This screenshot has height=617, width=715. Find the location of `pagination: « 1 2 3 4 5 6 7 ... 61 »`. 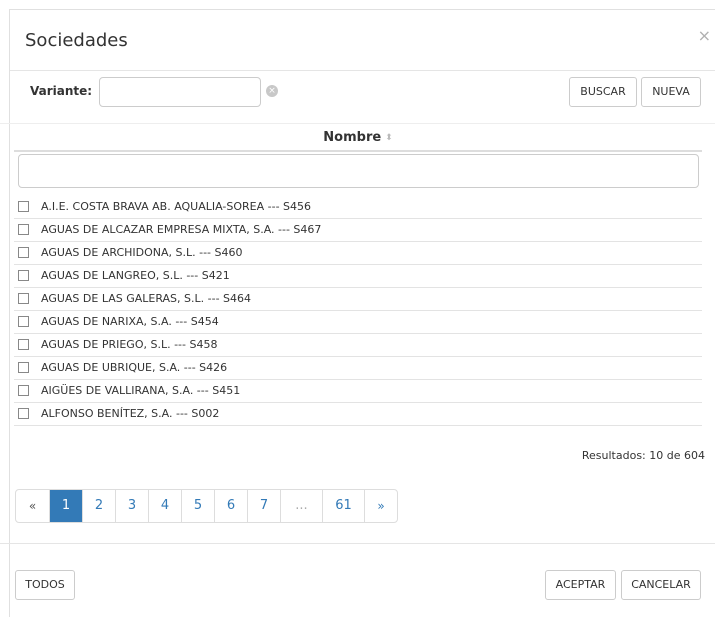

pagination: « 1 2 3 4 5 6 7 ... 61 » is located at coordinates (206, 506).